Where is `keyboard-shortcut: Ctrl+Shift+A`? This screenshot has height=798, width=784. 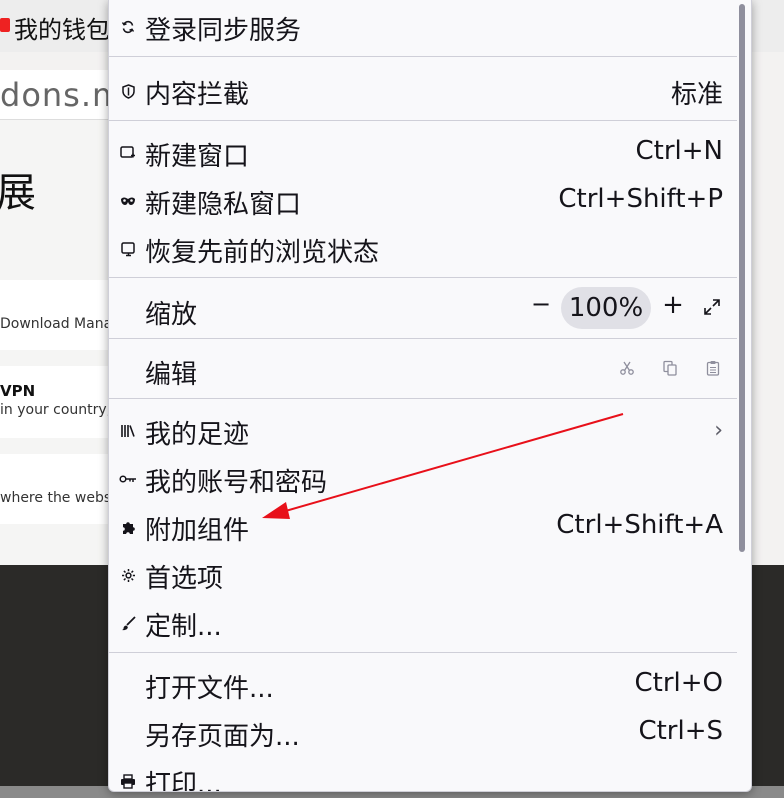 keyboard-shortcut: Ctrl+Shift+A is located at coordinates (639, 525).